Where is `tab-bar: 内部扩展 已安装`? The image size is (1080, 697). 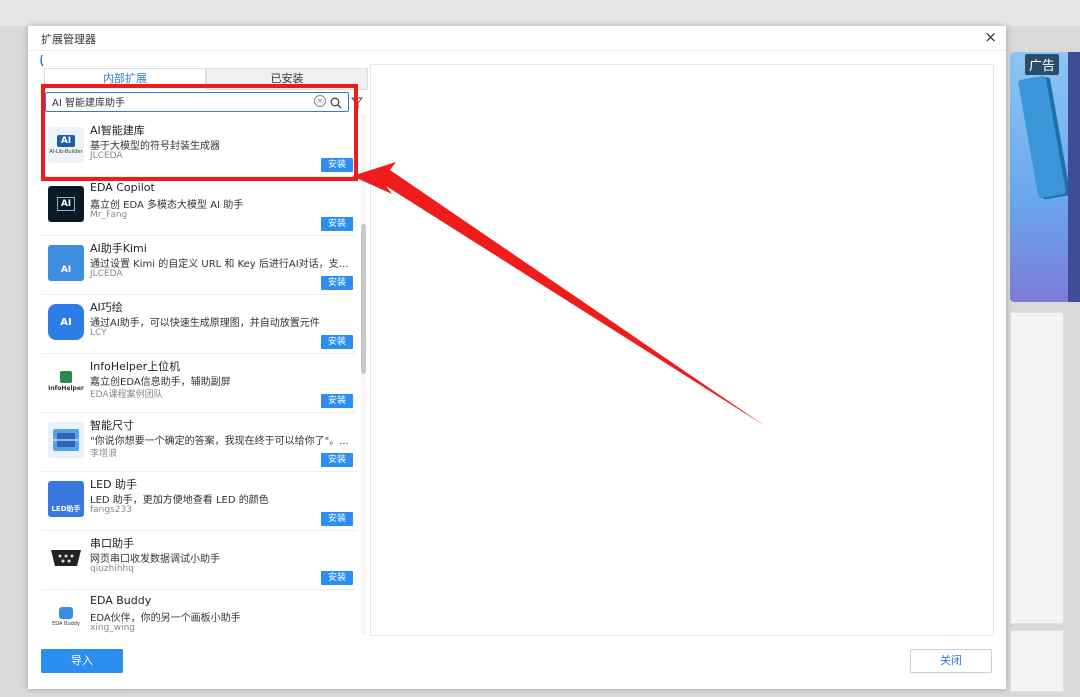
tab-bar: 内部扩展 已安装 is located at coordinates (206, 79).